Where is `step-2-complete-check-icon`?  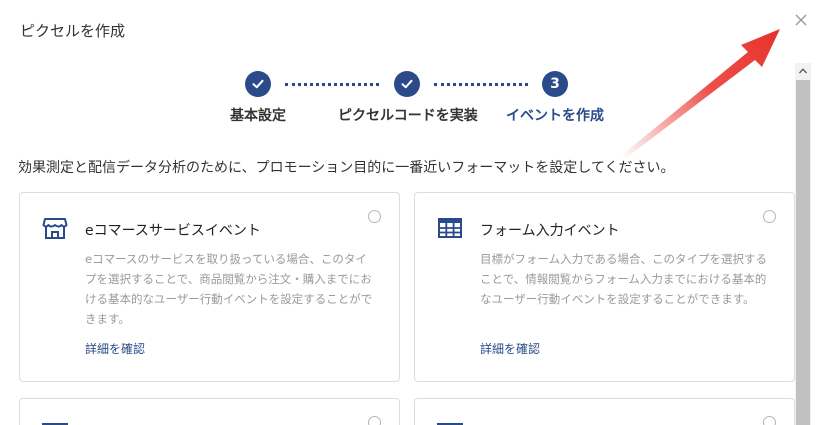
step-2-complete-check-icon is located at coordinates (407, 84).